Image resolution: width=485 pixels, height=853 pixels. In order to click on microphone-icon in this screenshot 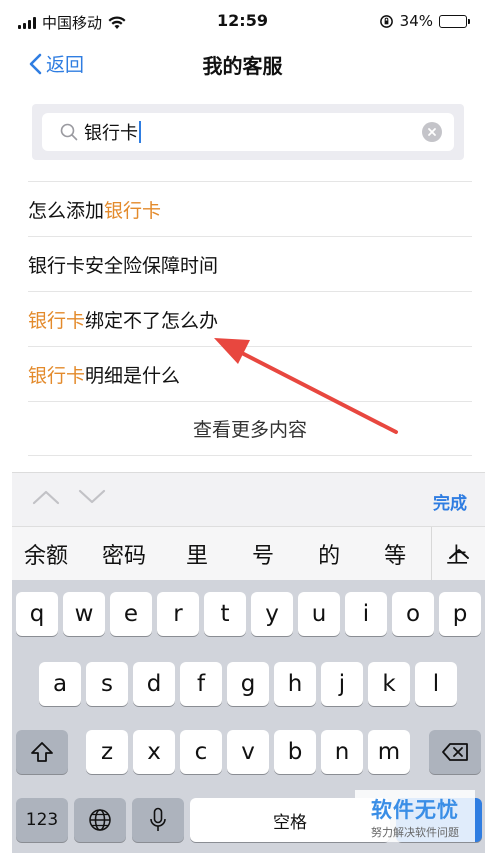, I will do `click(158, 819)`.